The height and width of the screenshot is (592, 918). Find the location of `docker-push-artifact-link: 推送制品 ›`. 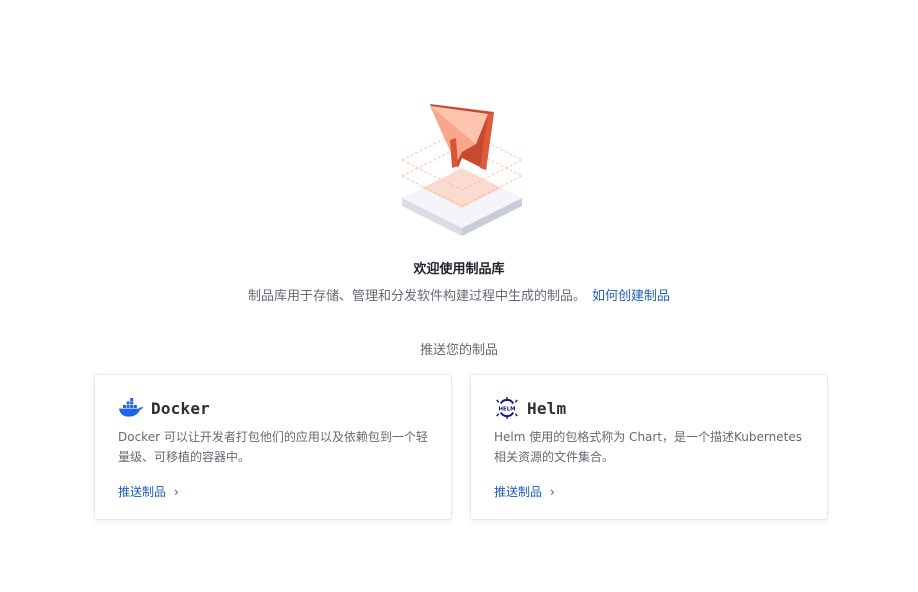

docker-push-artifact-link: 推送制品 › is located at coordinates (148, 491).